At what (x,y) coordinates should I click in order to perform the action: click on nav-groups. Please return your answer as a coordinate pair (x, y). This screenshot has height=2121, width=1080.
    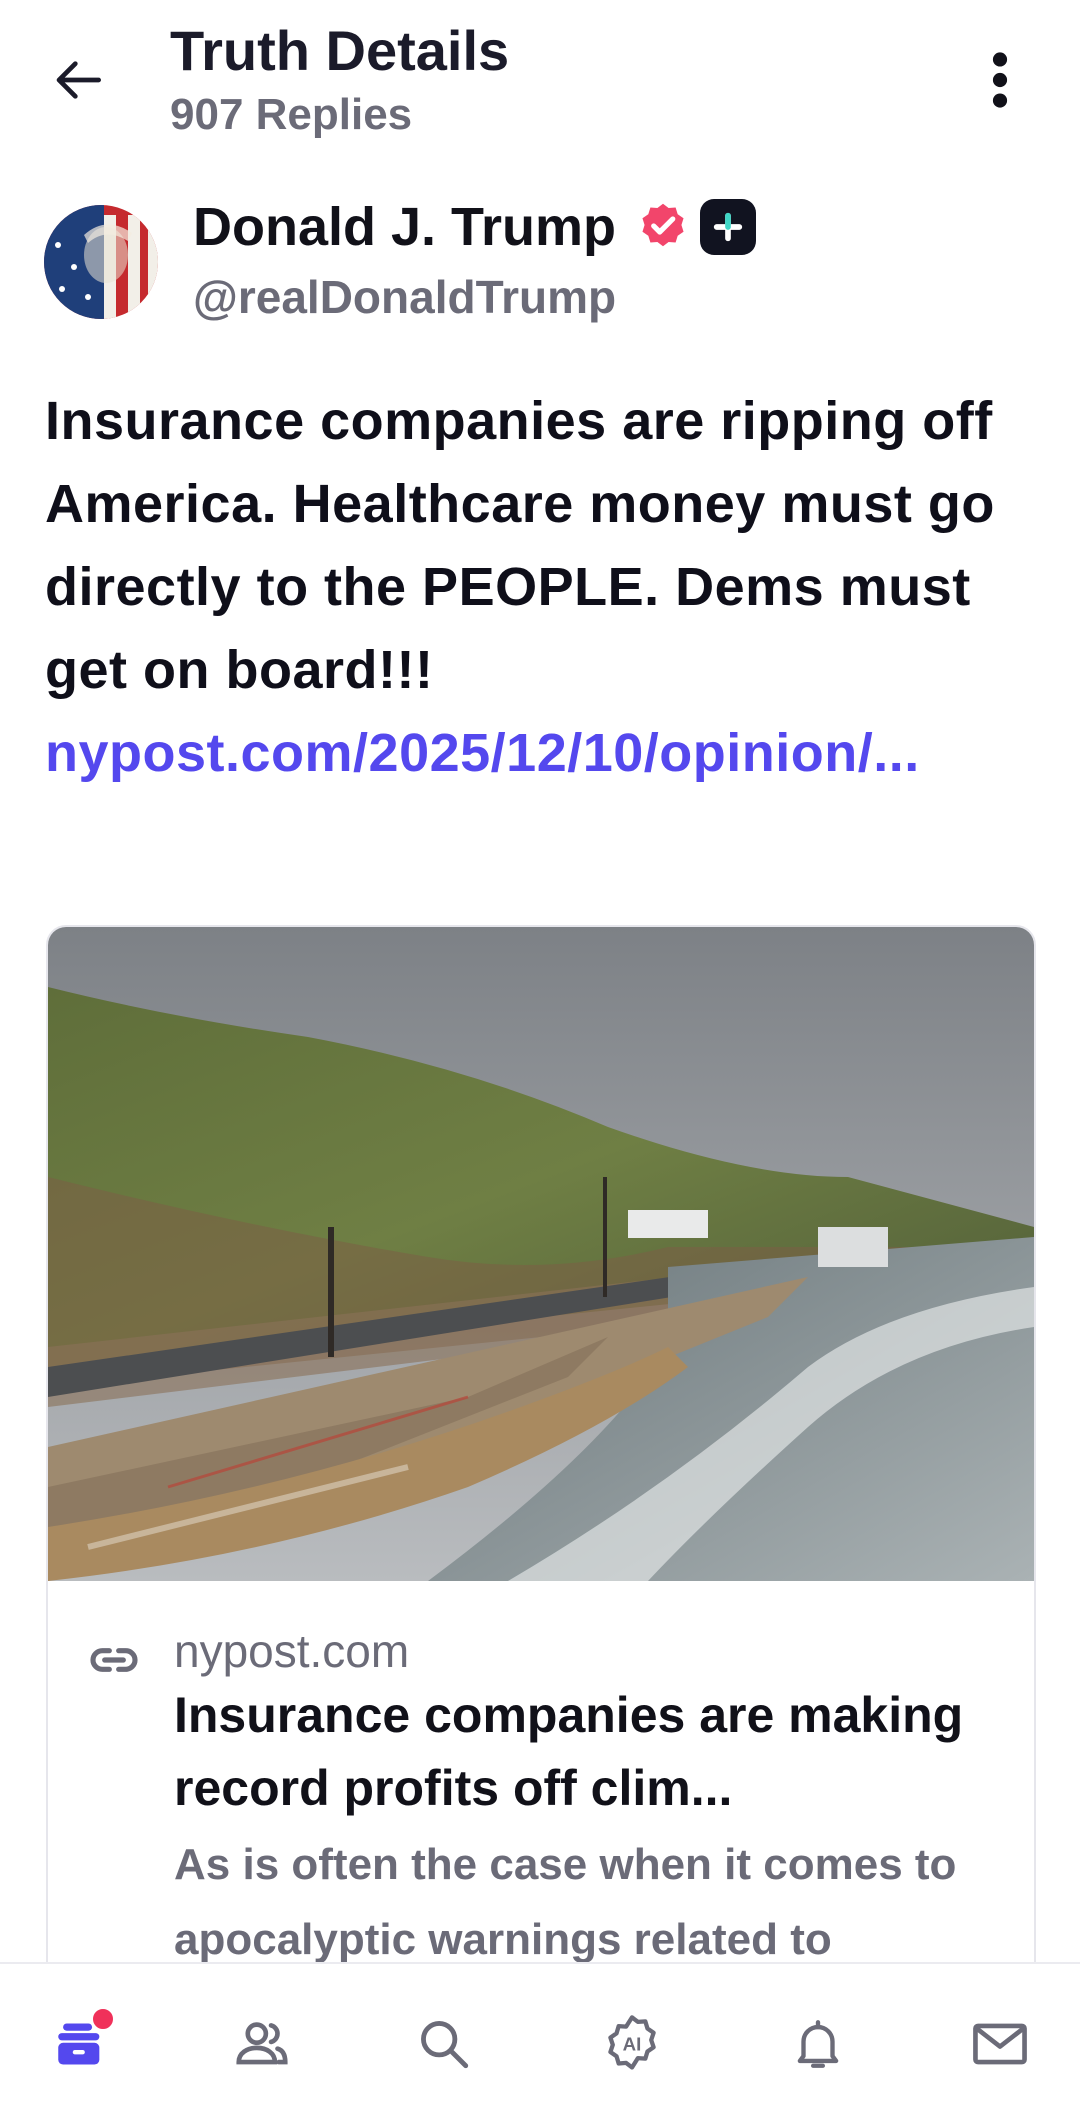
    Looking at the image, I should click on (262, 2044).